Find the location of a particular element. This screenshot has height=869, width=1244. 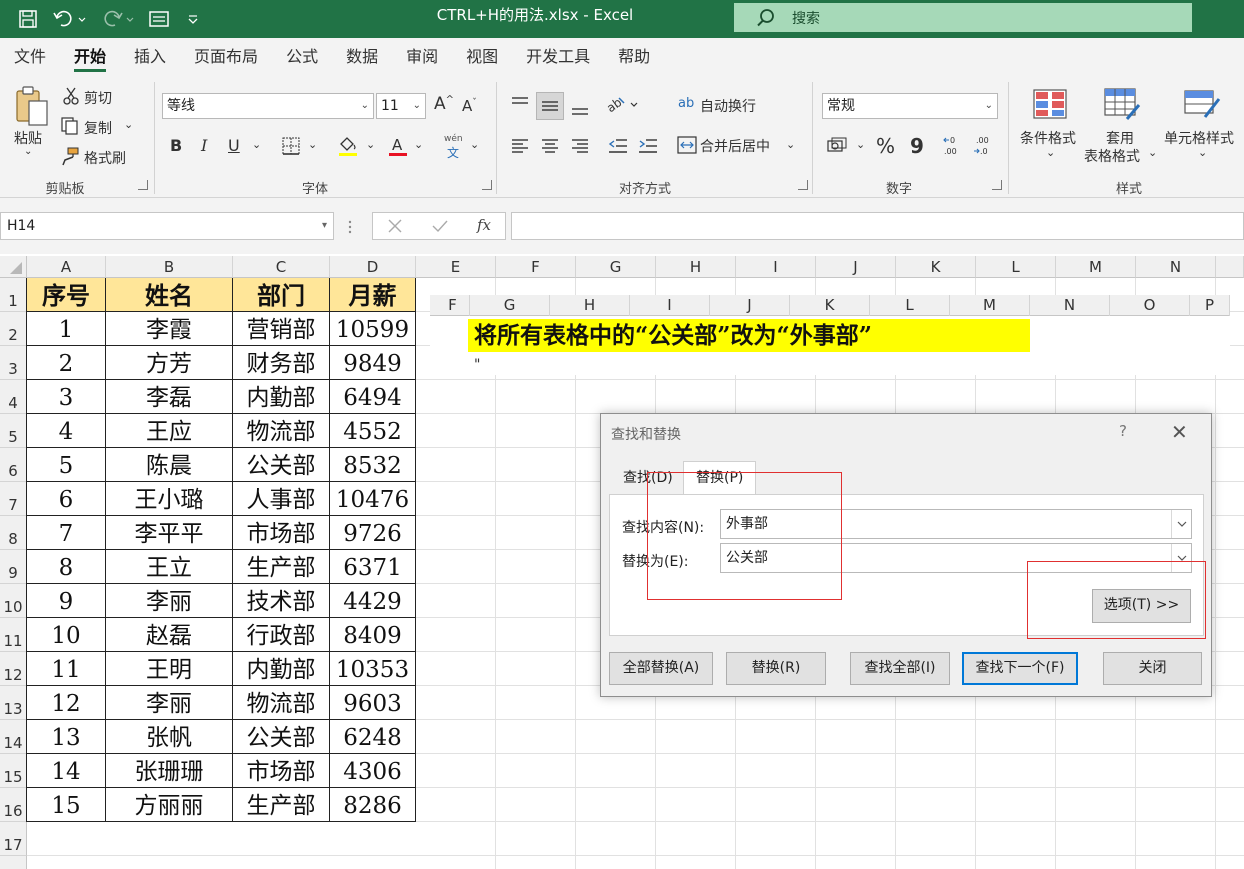

row-header-1: 1 is located at coordinates (13, 295).